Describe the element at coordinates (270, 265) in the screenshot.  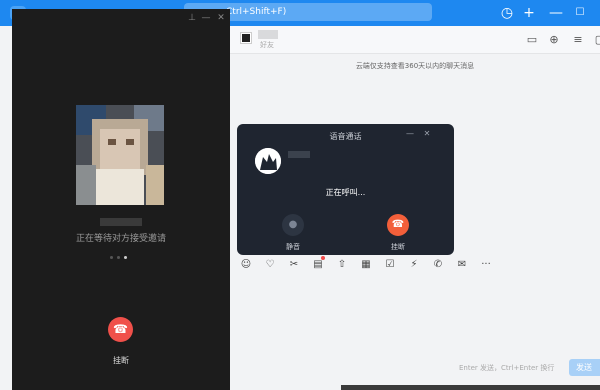
I see `like-icon: ♡` at that location.